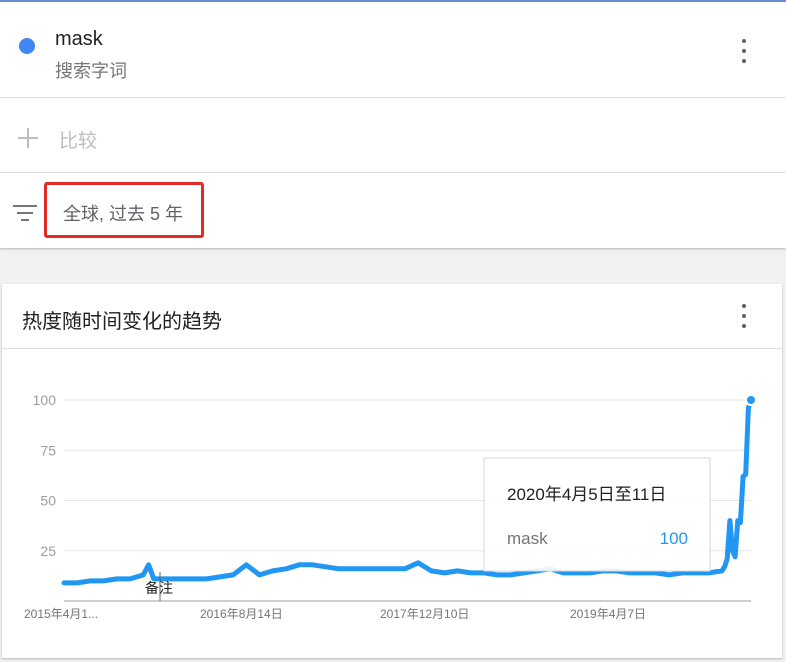 The width and height of the screenshot is (786, 662). Describe the element at coordinates (48, 551) in the screenshot. I see `y-tick-label: 25` at that location.